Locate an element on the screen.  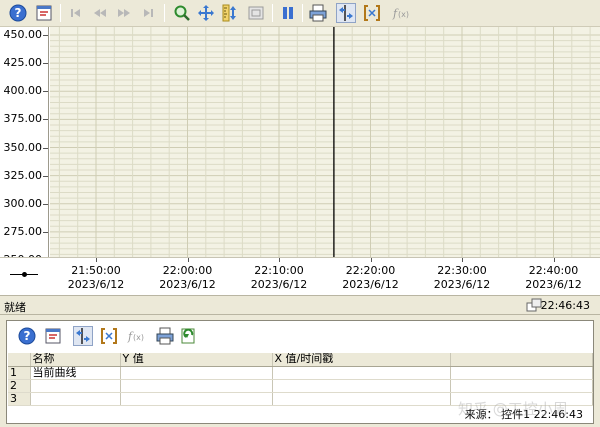
y-tick-label: 325.00 is located at coordinates (23, 175).